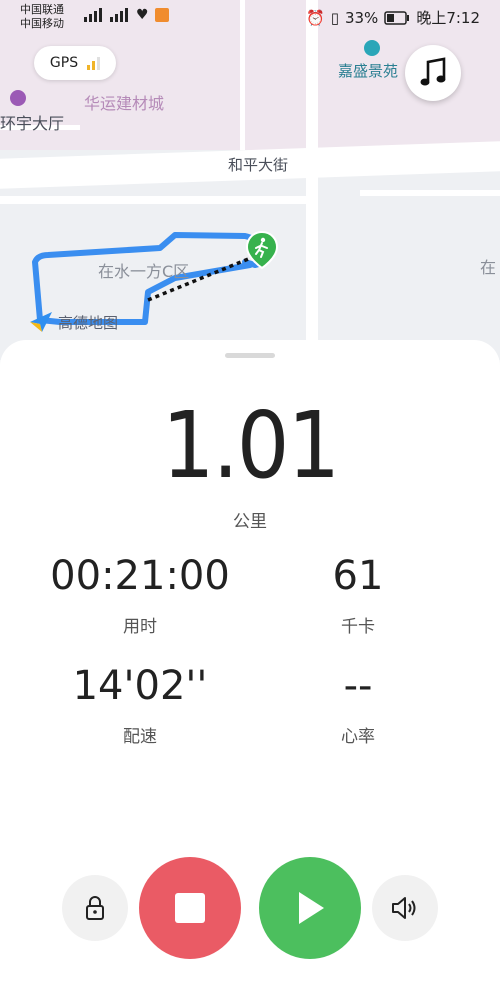 Image resolution: width=500 pixels, height=1000 pixels. I want to click on heart-rate-value: --, so click(358, 686).